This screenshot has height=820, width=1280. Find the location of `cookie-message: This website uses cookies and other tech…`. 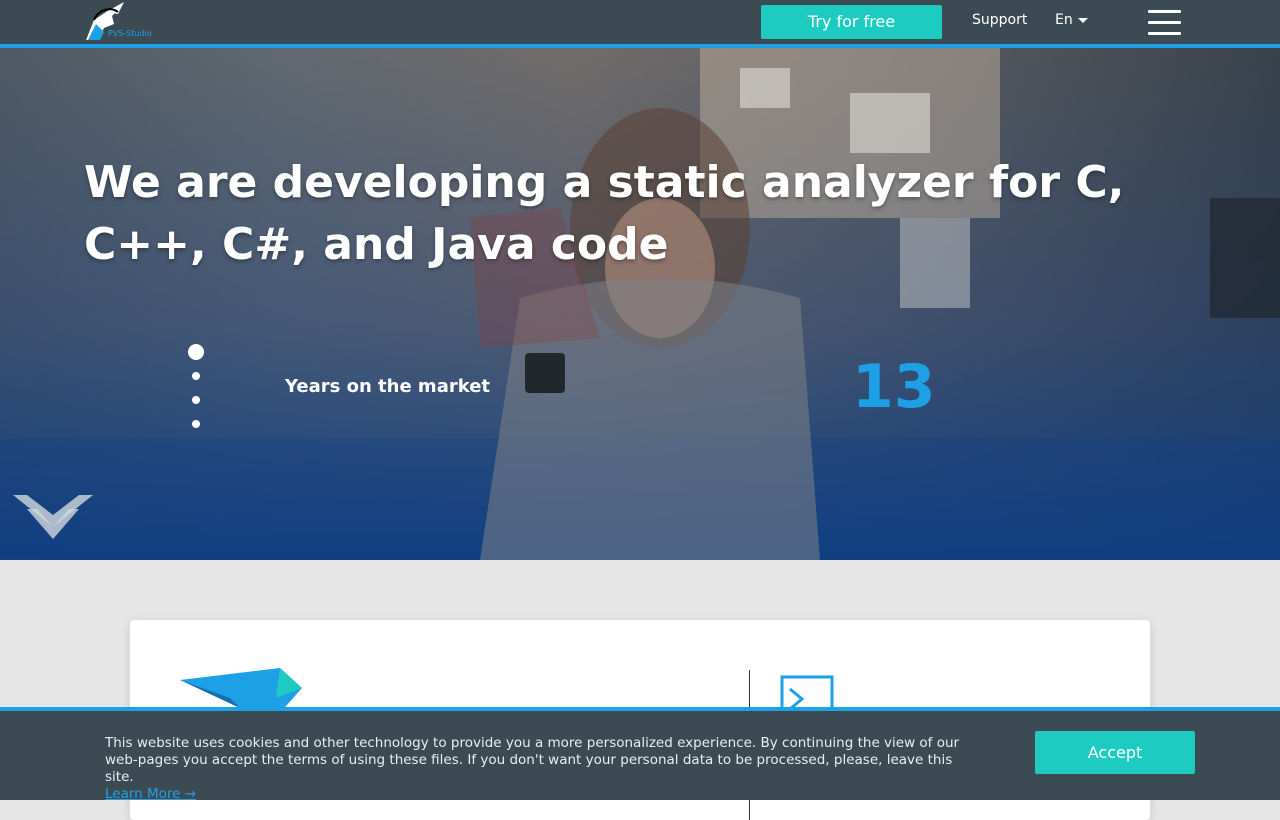

cookie-message: This website uses cookies and other tech… is located at coordinates (532, 760).